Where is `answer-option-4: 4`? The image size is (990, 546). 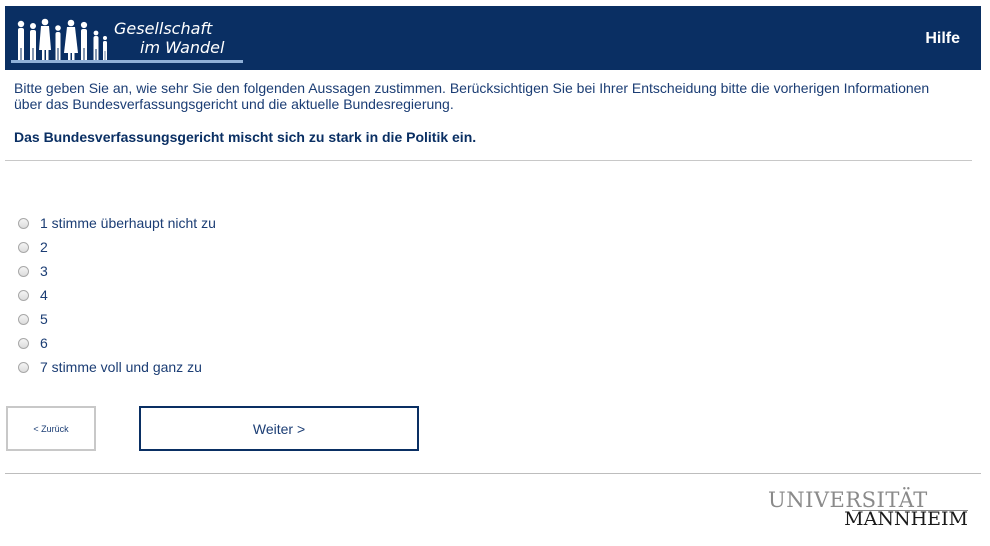
answer-option-4: 4 is located at coordinates (117, 295).